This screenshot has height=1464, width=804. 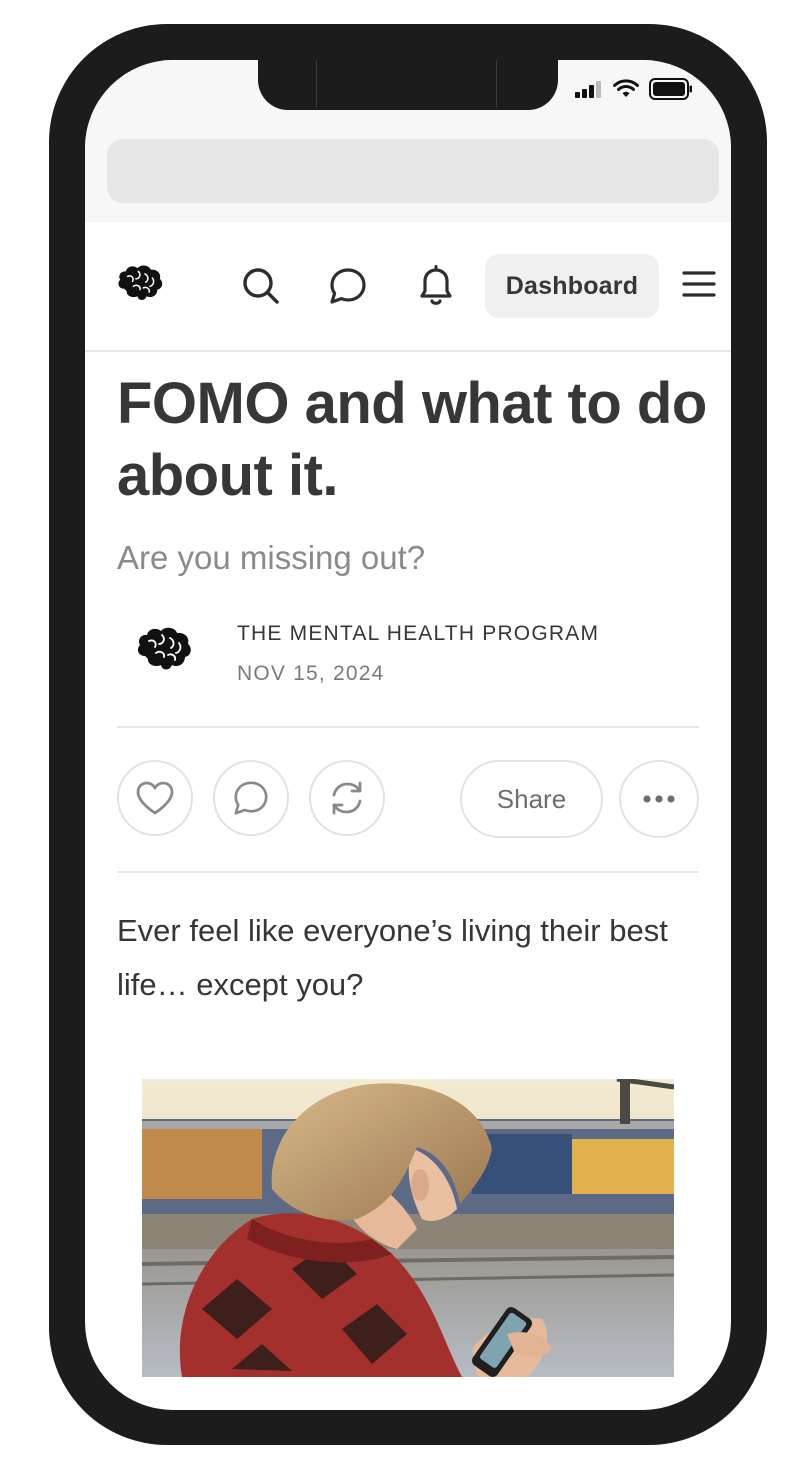 What do you see at coordinates (271, 557) in the screenshot?
I see `post-subtitle: Are you missing out?` at bounding box center [271, 557].